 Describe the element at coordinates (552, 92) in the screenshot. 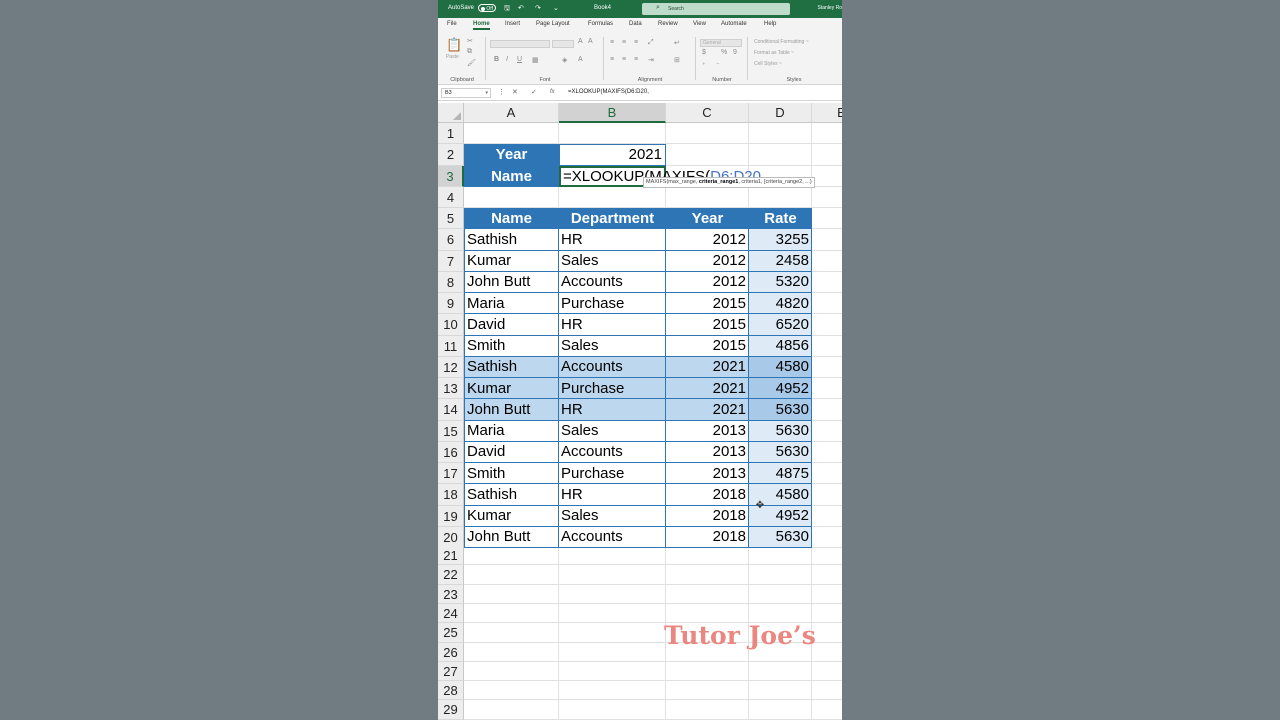

I see `insert-function-icon: fx` at that location.